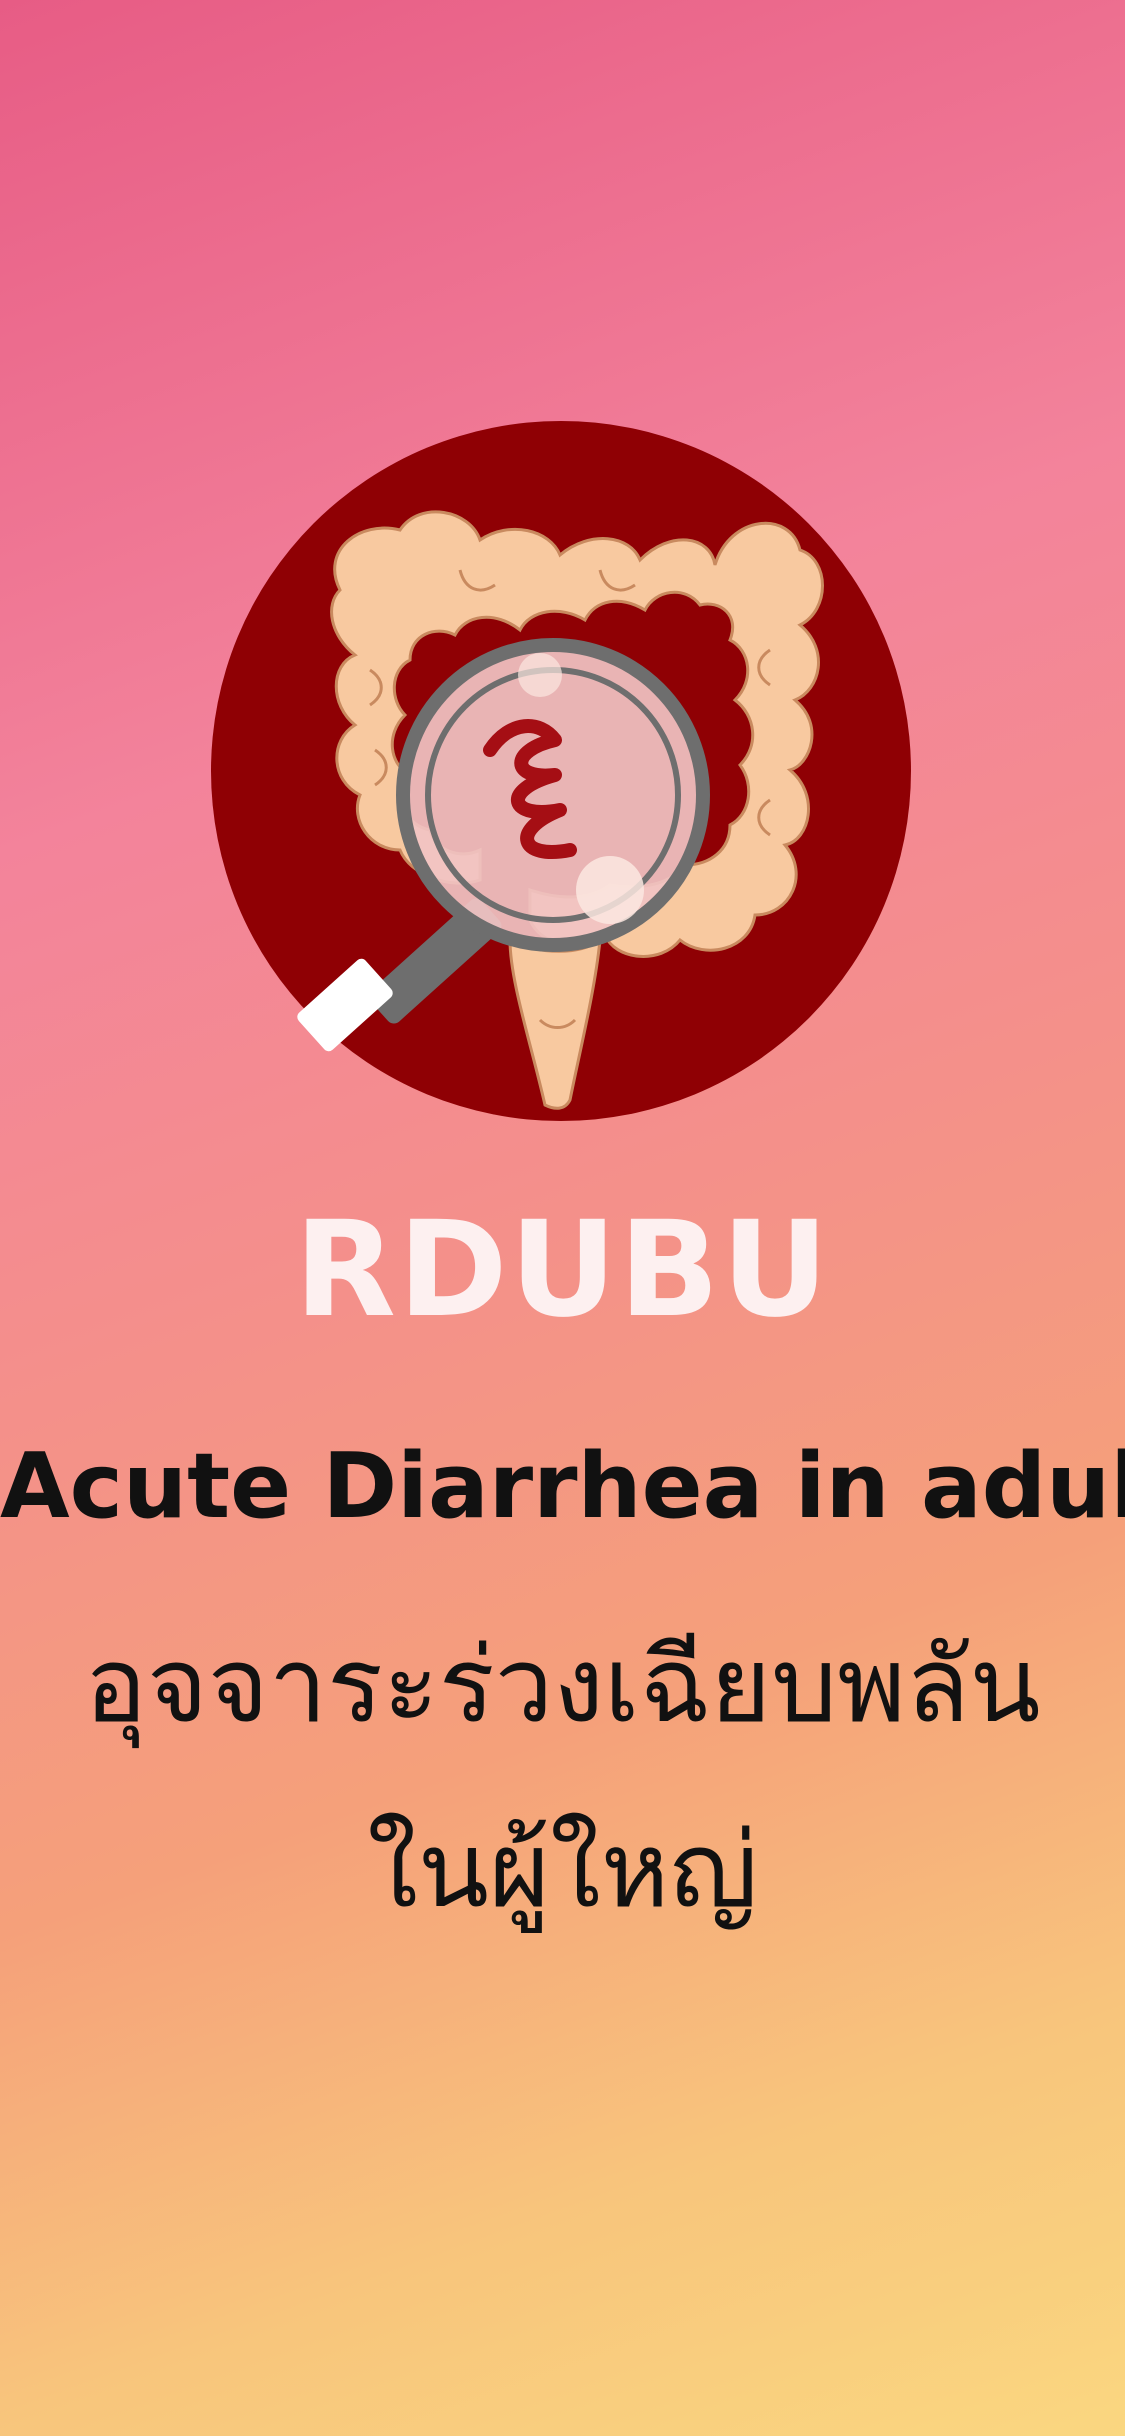  I want to click on magnifier-lens, so click(553, 795).